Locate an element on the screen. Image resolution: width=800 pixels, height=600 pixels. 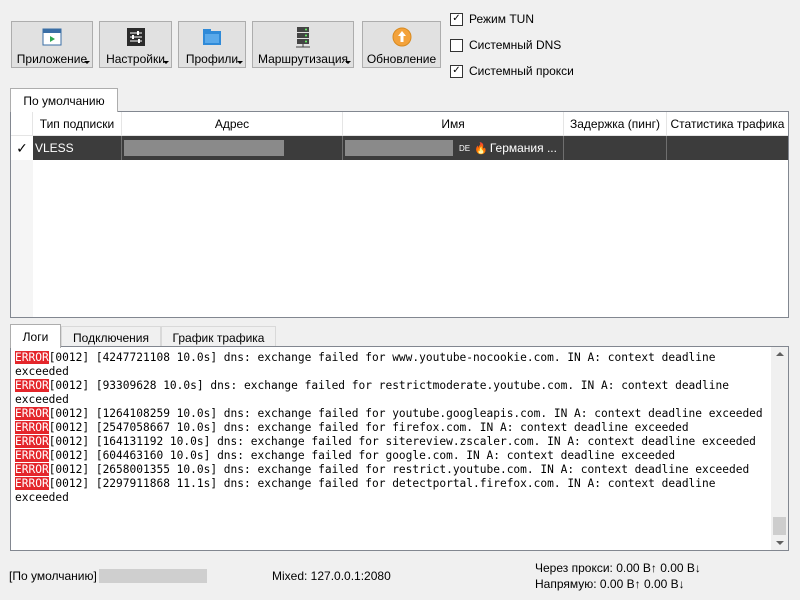
app-menu-button: Приложение is located at coordinates (52, 44).